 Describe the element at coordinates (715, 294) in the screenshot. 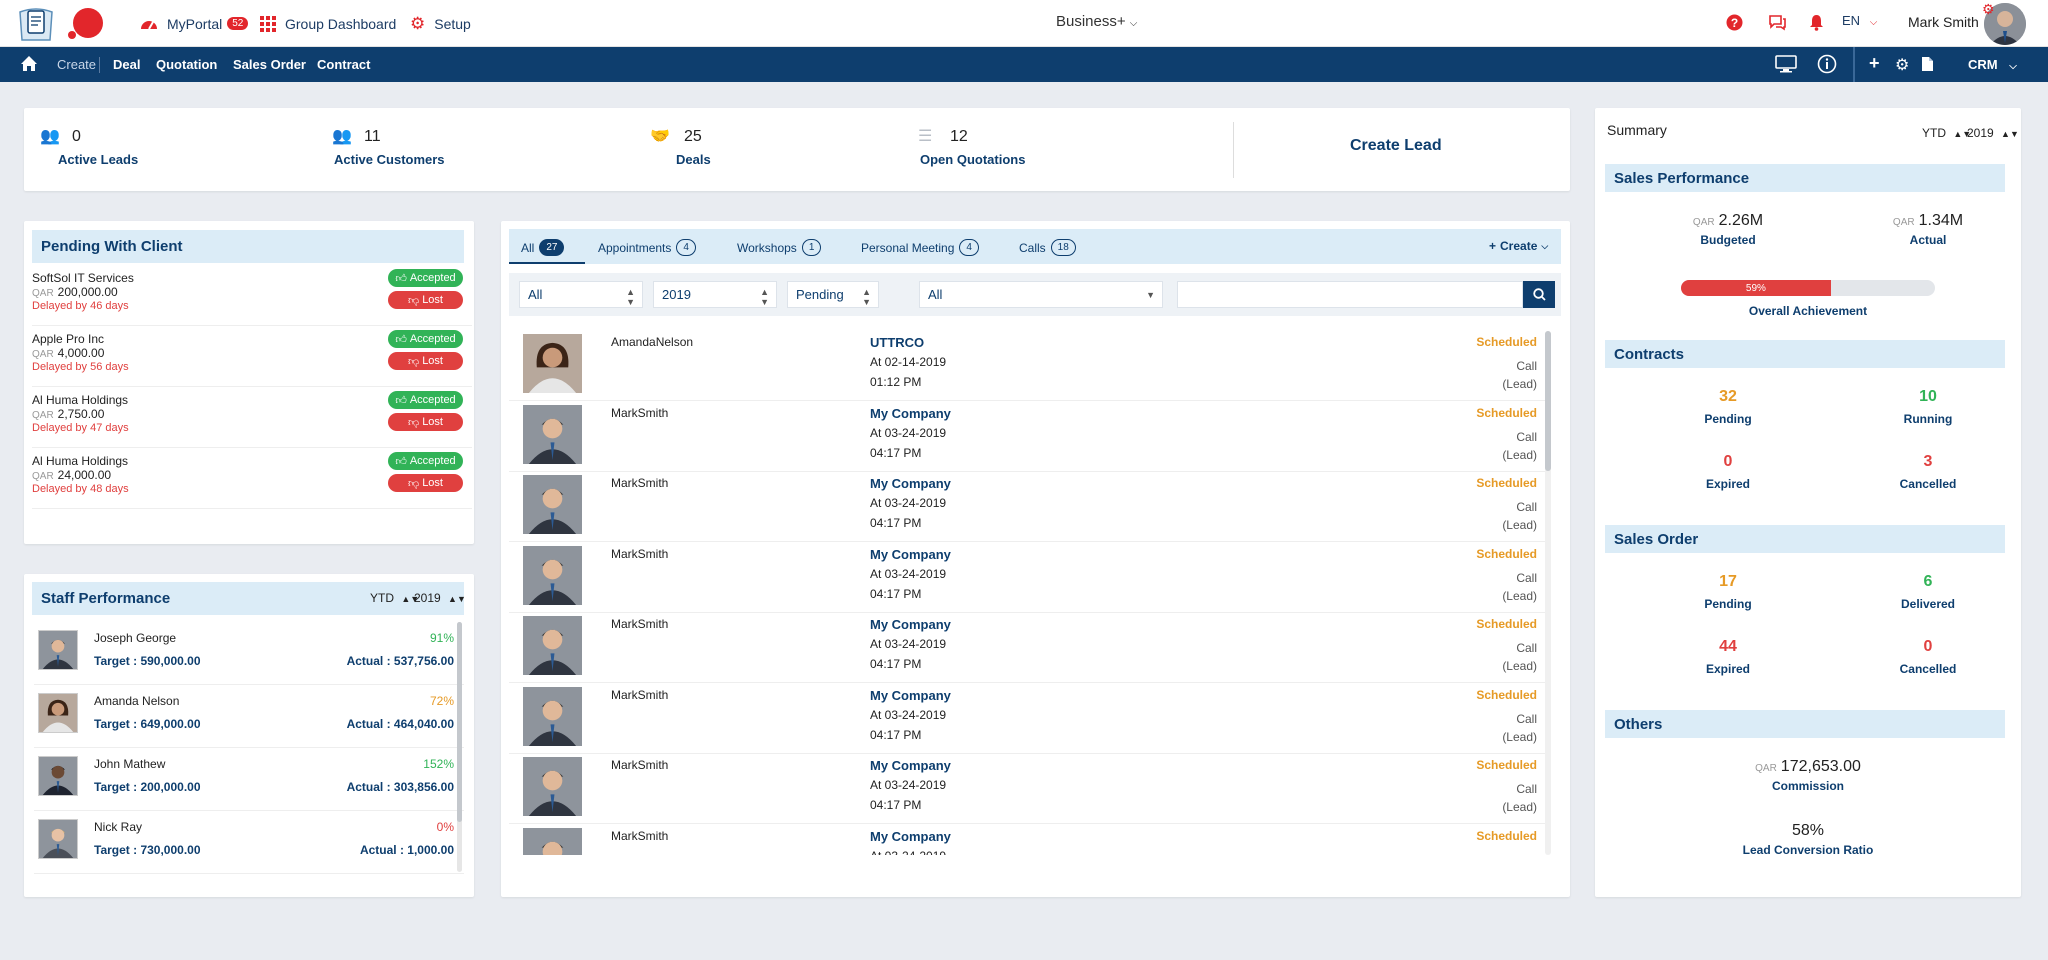

I see `year-select: 2019 ▲ ▼` at that location.